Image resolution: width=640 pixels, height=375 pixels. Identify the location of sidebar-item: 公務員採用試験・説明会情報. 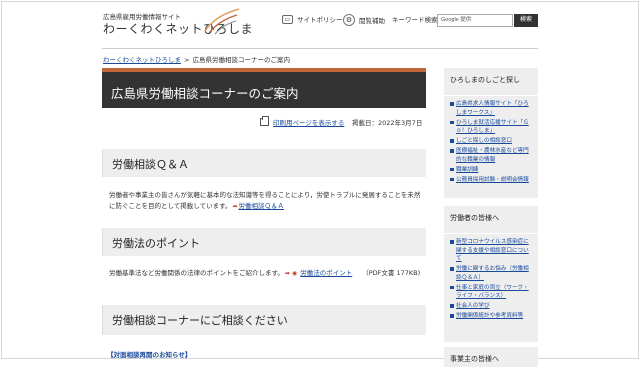
(492, 180).